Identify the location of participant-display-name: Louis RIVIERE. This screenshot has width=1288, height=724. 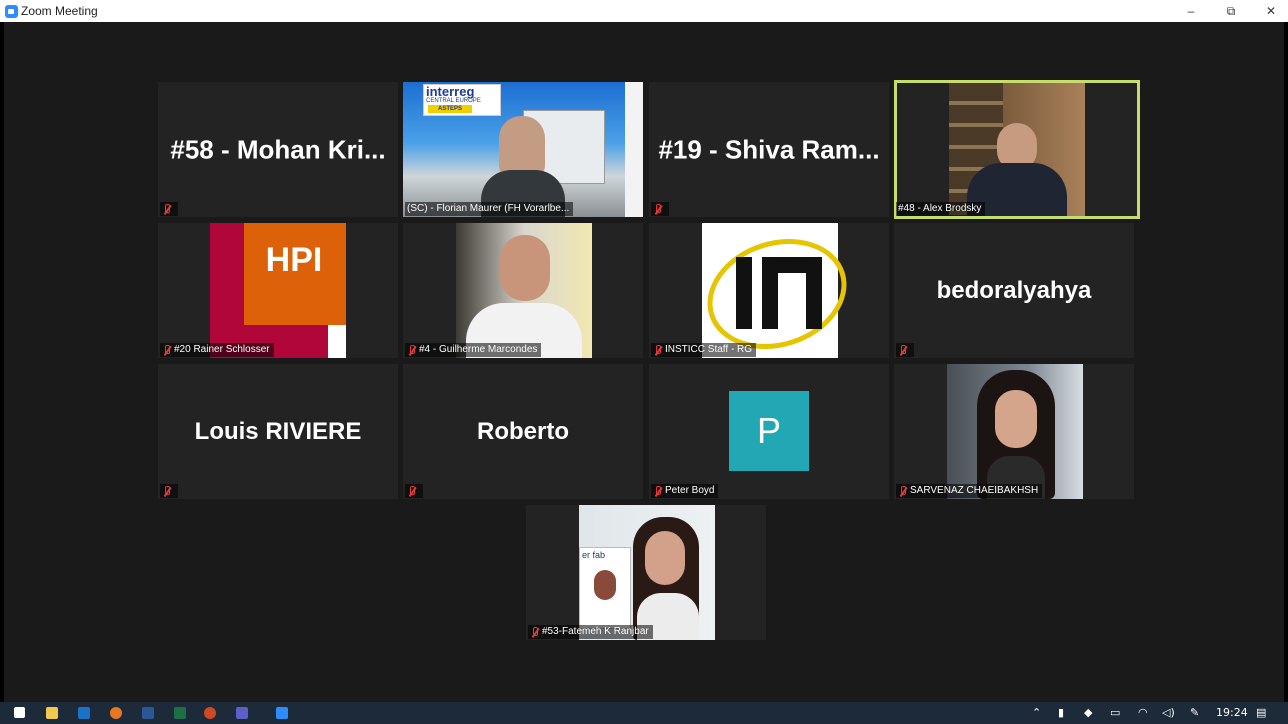
(278, 431).